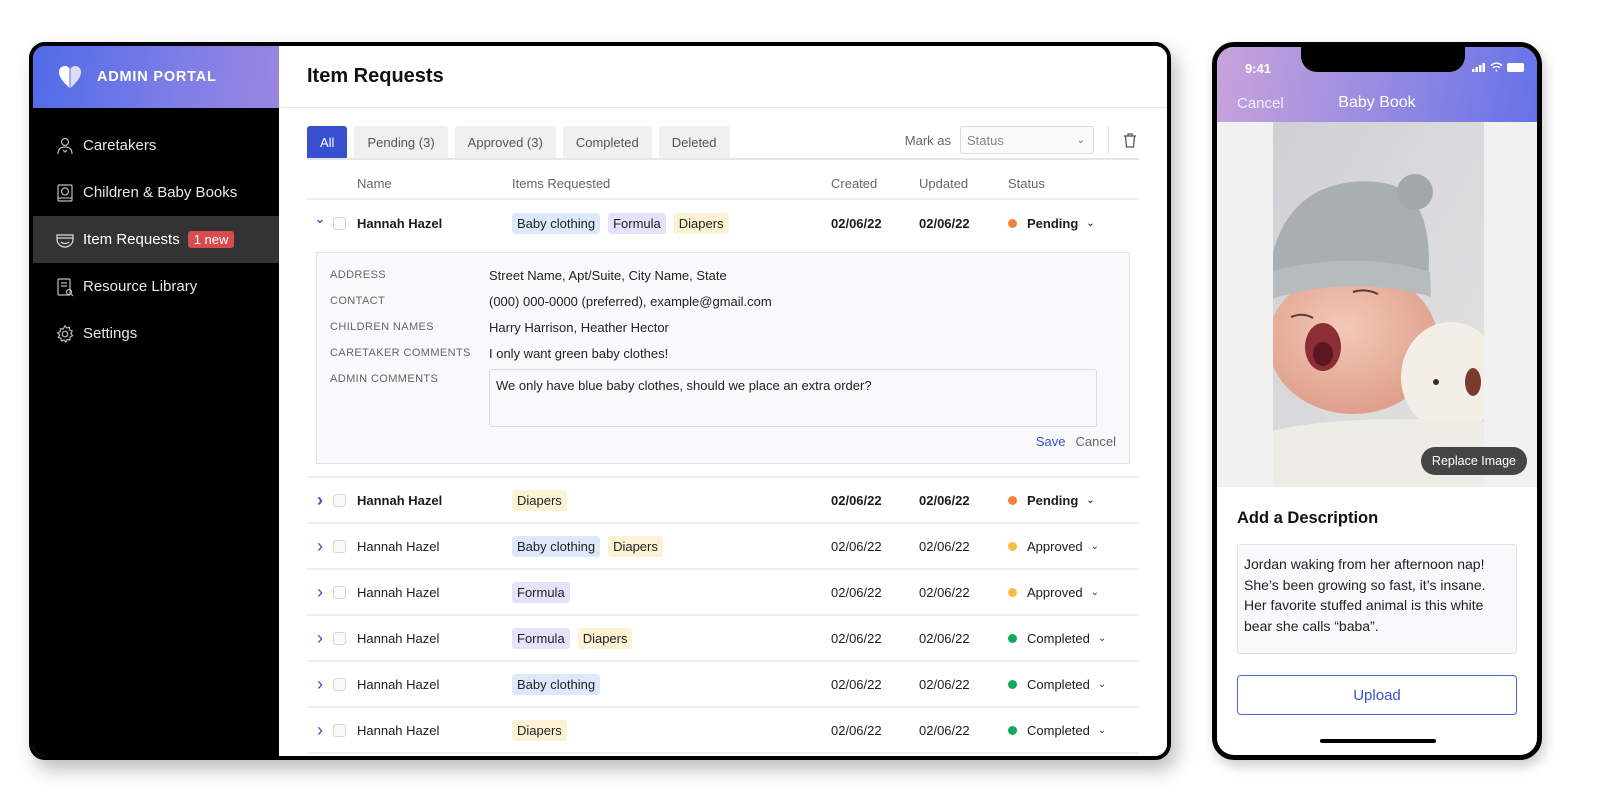 The image size is (1600, 800). I want to click on trash-icon, so click(1130, 140).